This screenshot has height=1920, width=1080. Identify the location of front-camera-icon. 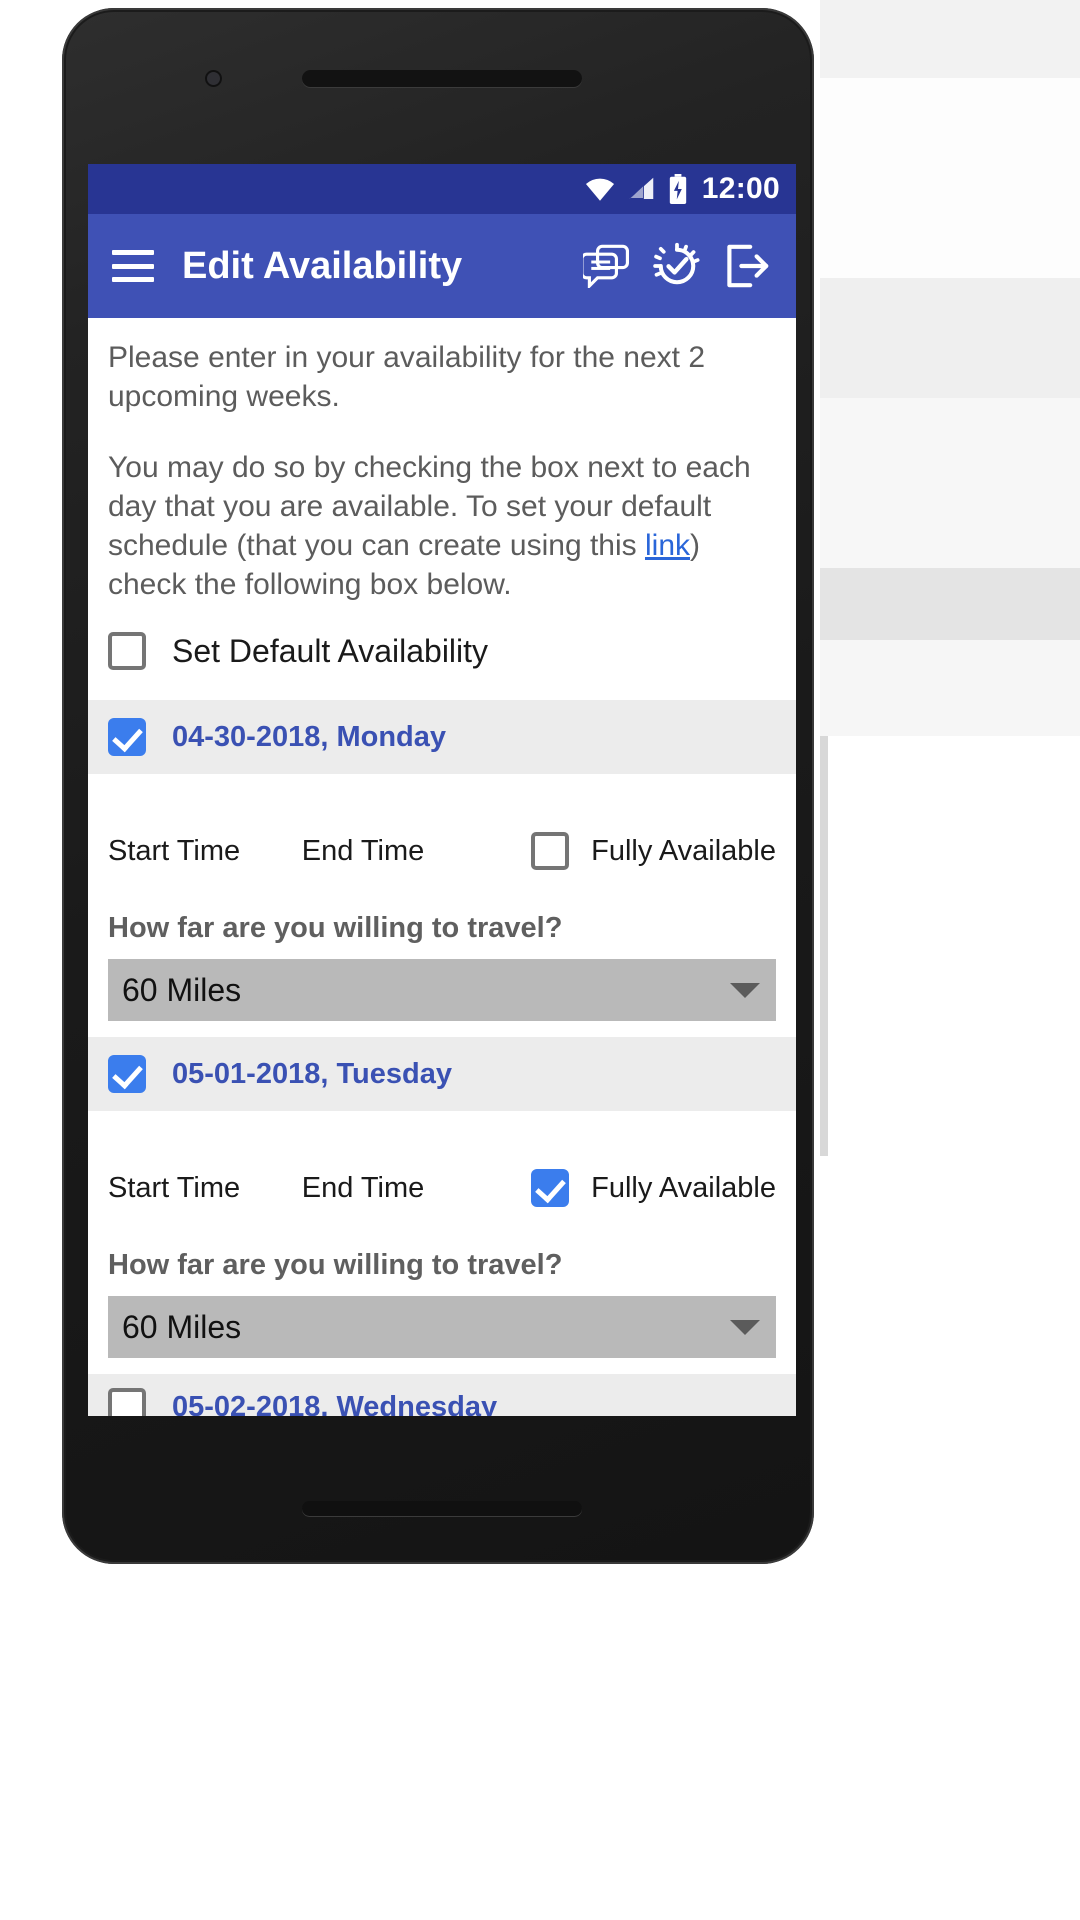
(213, 78).